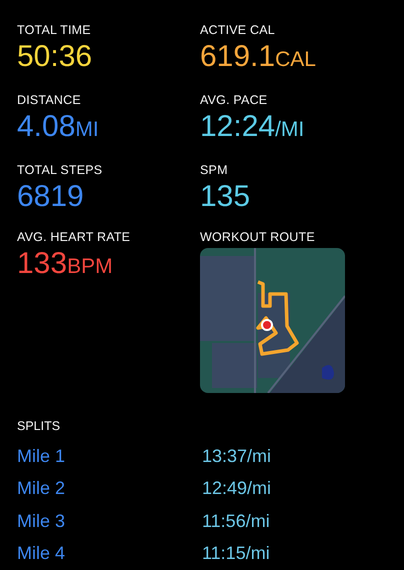 This screenshot has width=404, height=570. Describe the element at coordinates (214, 170) in the screenshot. I see `metric-label: SPM` at that location.